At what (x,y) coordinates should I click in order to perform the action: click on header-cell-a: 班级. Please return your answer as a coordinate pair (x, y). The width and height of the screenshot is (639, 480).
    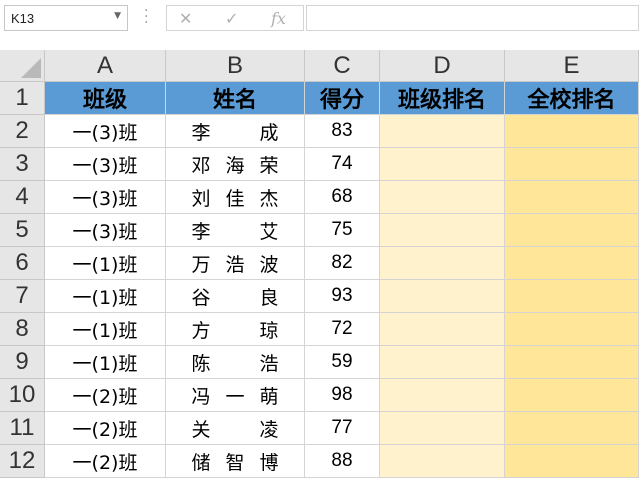
    Looking at the image, I should click on (105, 98).